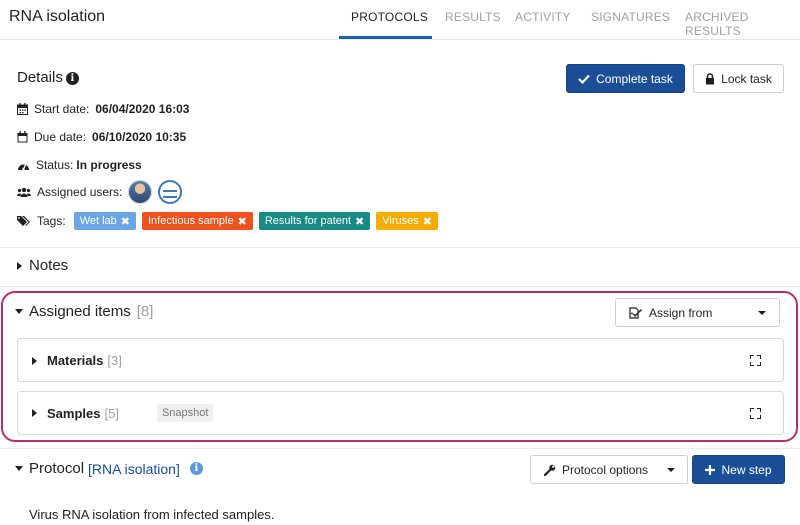 Image resolution: width=800 pixels, height=525 pixels. I want to click on signature-icon, so click(635, 312).